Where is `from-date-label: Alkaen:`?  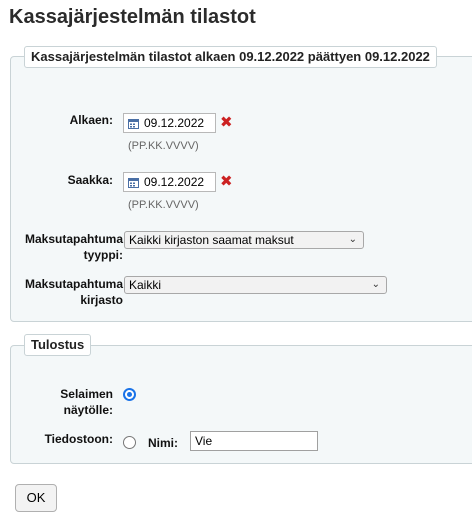
from-date-label: Alkaen: is located at coordinates (91, 120).